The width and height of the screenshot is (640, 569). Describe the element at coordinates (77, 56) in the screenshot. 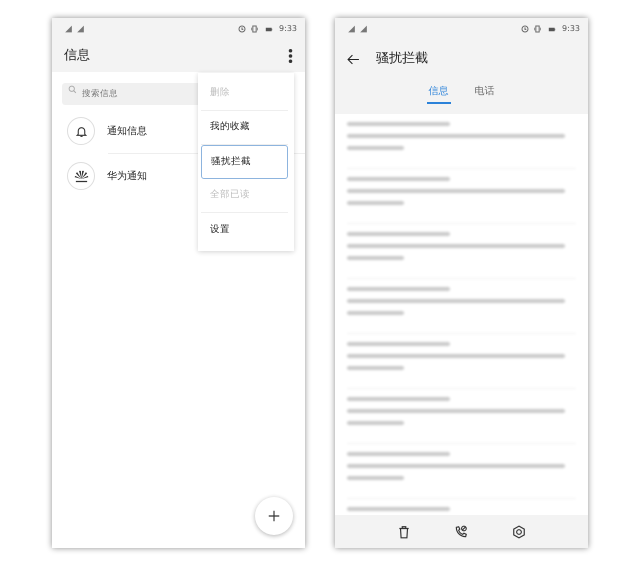

I see `screen-title: 信息` at that location.